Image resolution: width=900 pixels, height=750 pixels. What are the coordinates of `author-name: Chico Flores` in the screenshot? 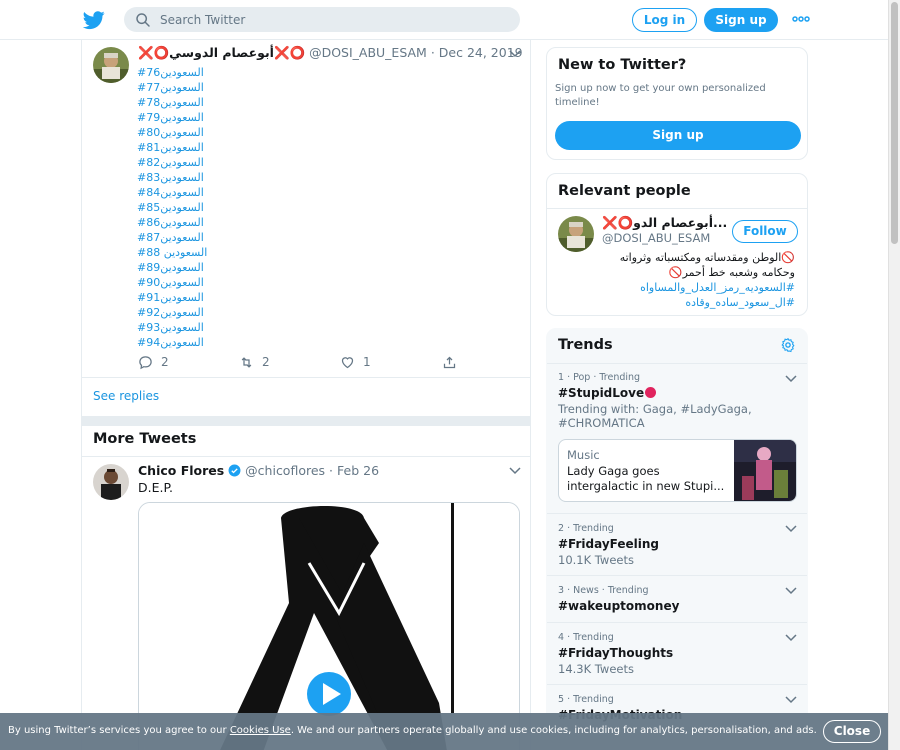 It's located at (181, 470).